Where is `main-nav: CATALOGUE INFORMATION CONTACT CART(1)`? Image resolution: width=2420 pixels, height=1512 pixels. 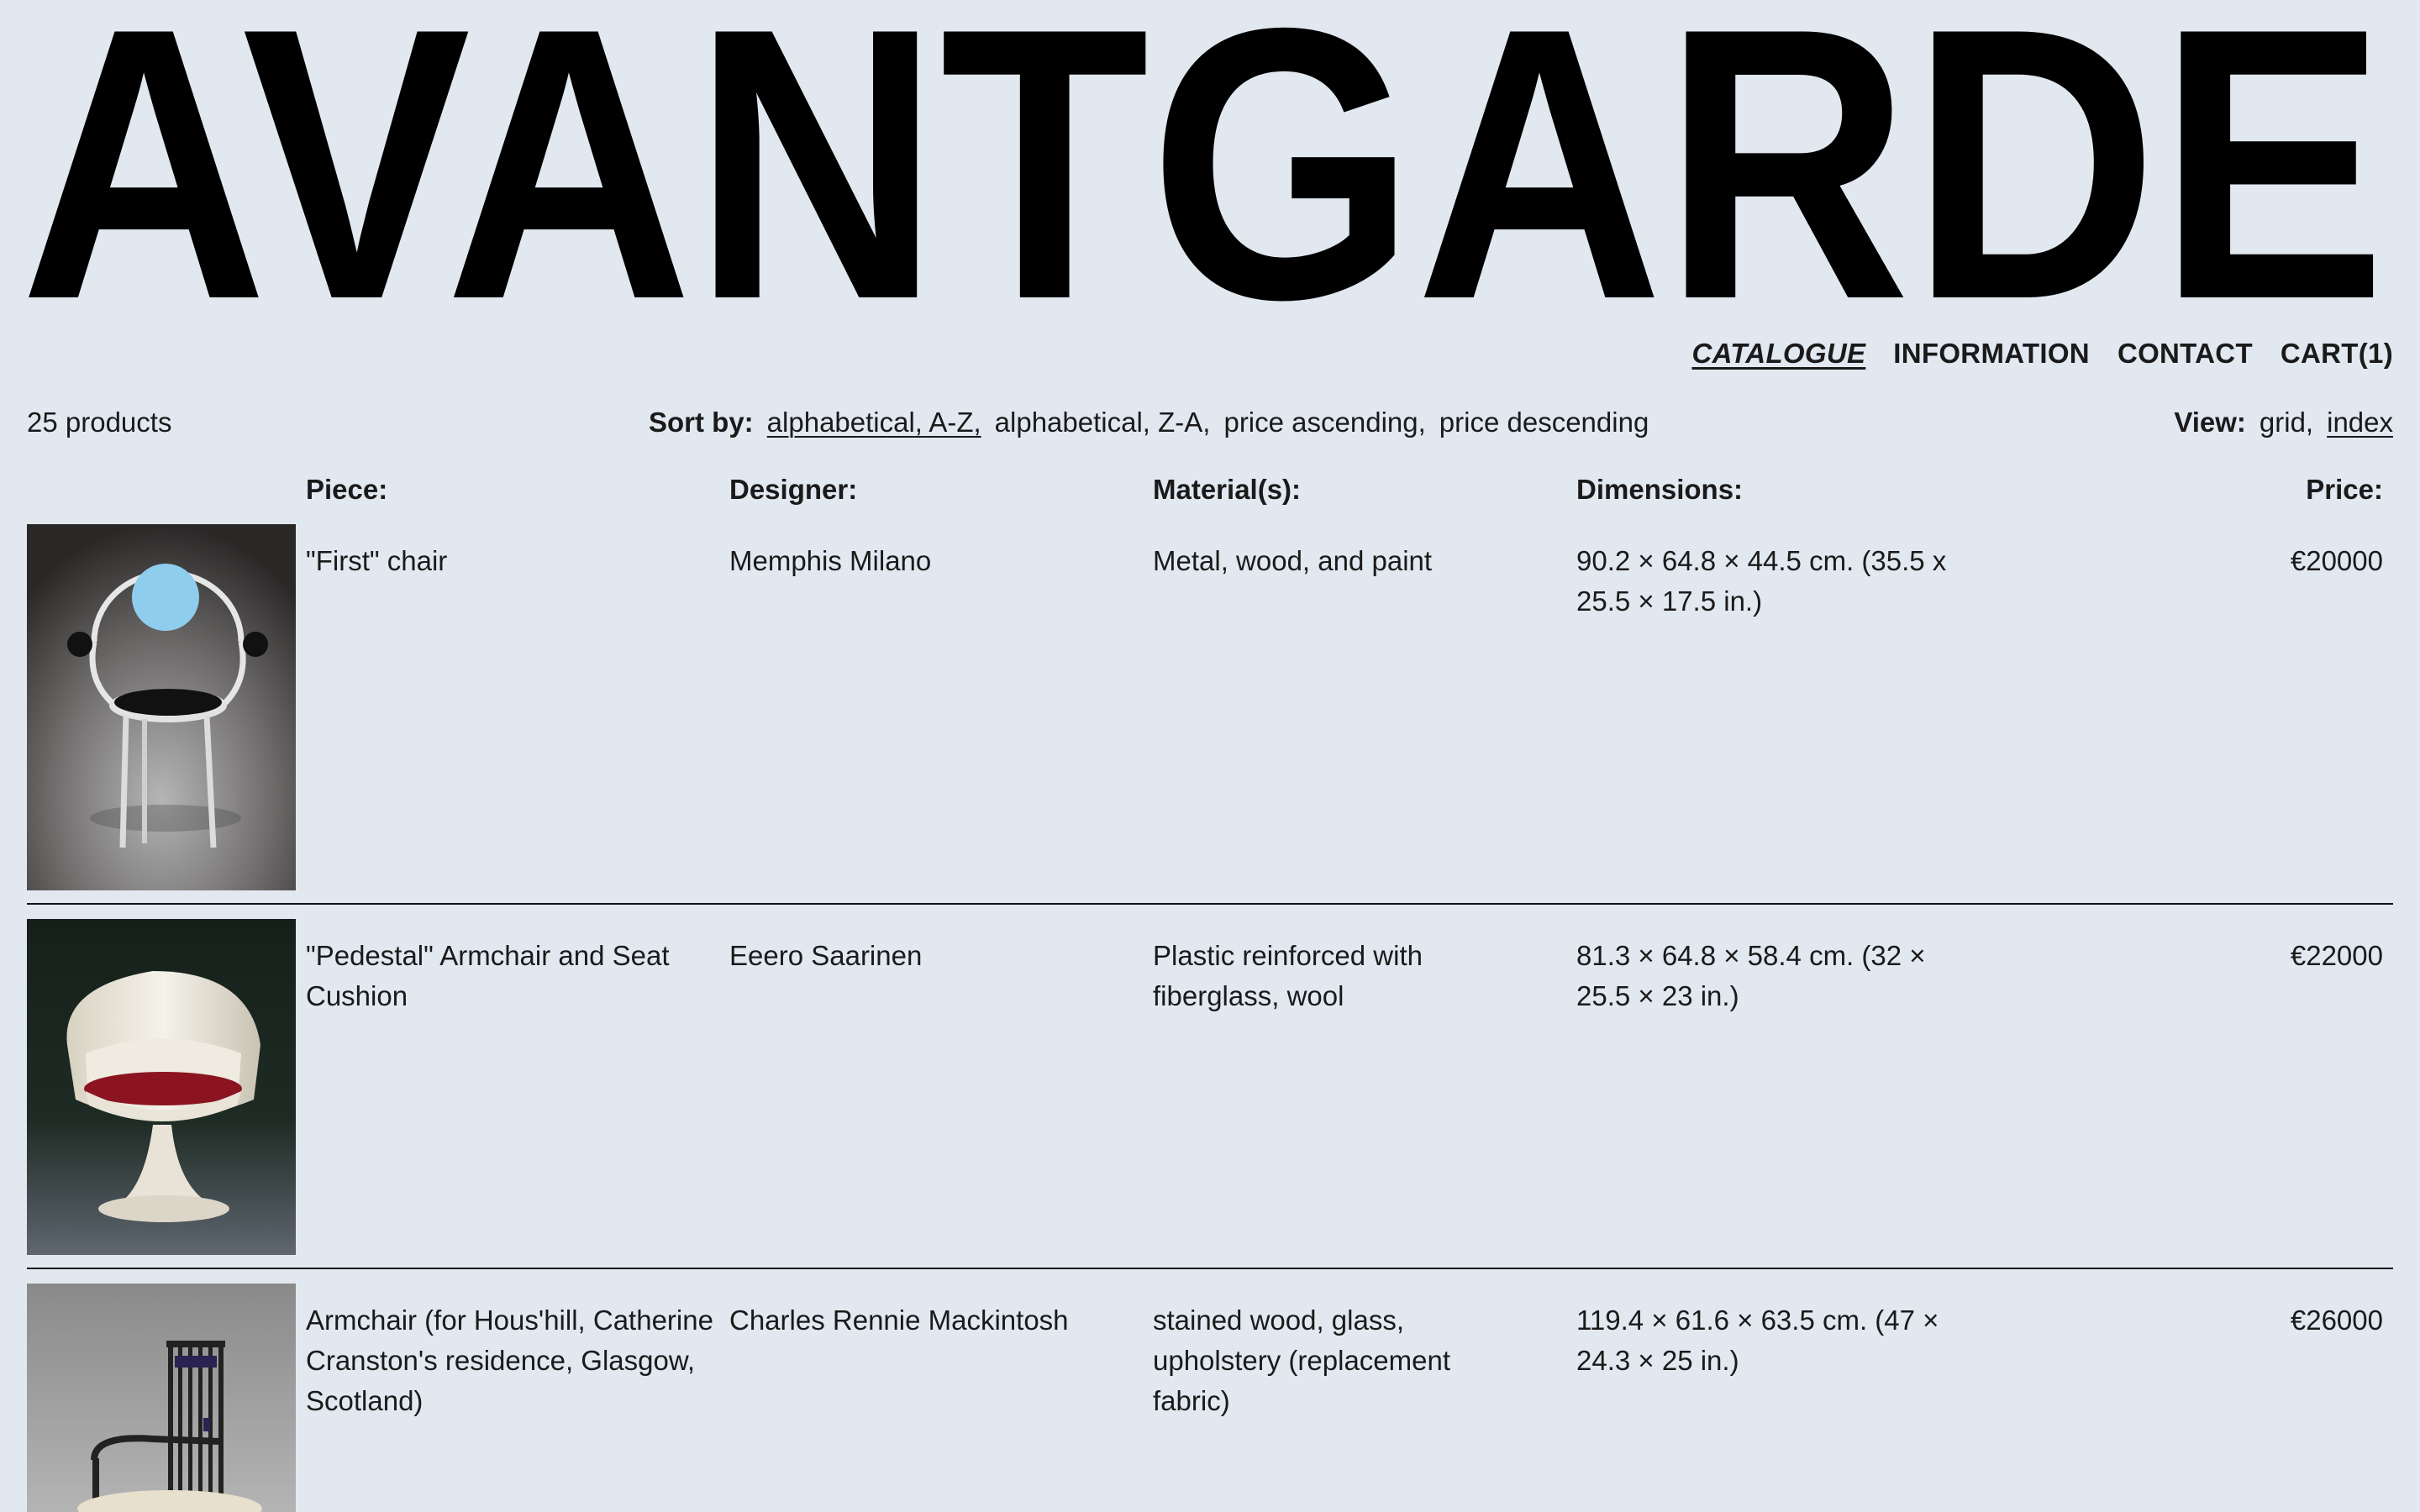
main-nav: CATALOGUE INFORMATION CONTACT CART(1) is located at coordinates (2042, 354).